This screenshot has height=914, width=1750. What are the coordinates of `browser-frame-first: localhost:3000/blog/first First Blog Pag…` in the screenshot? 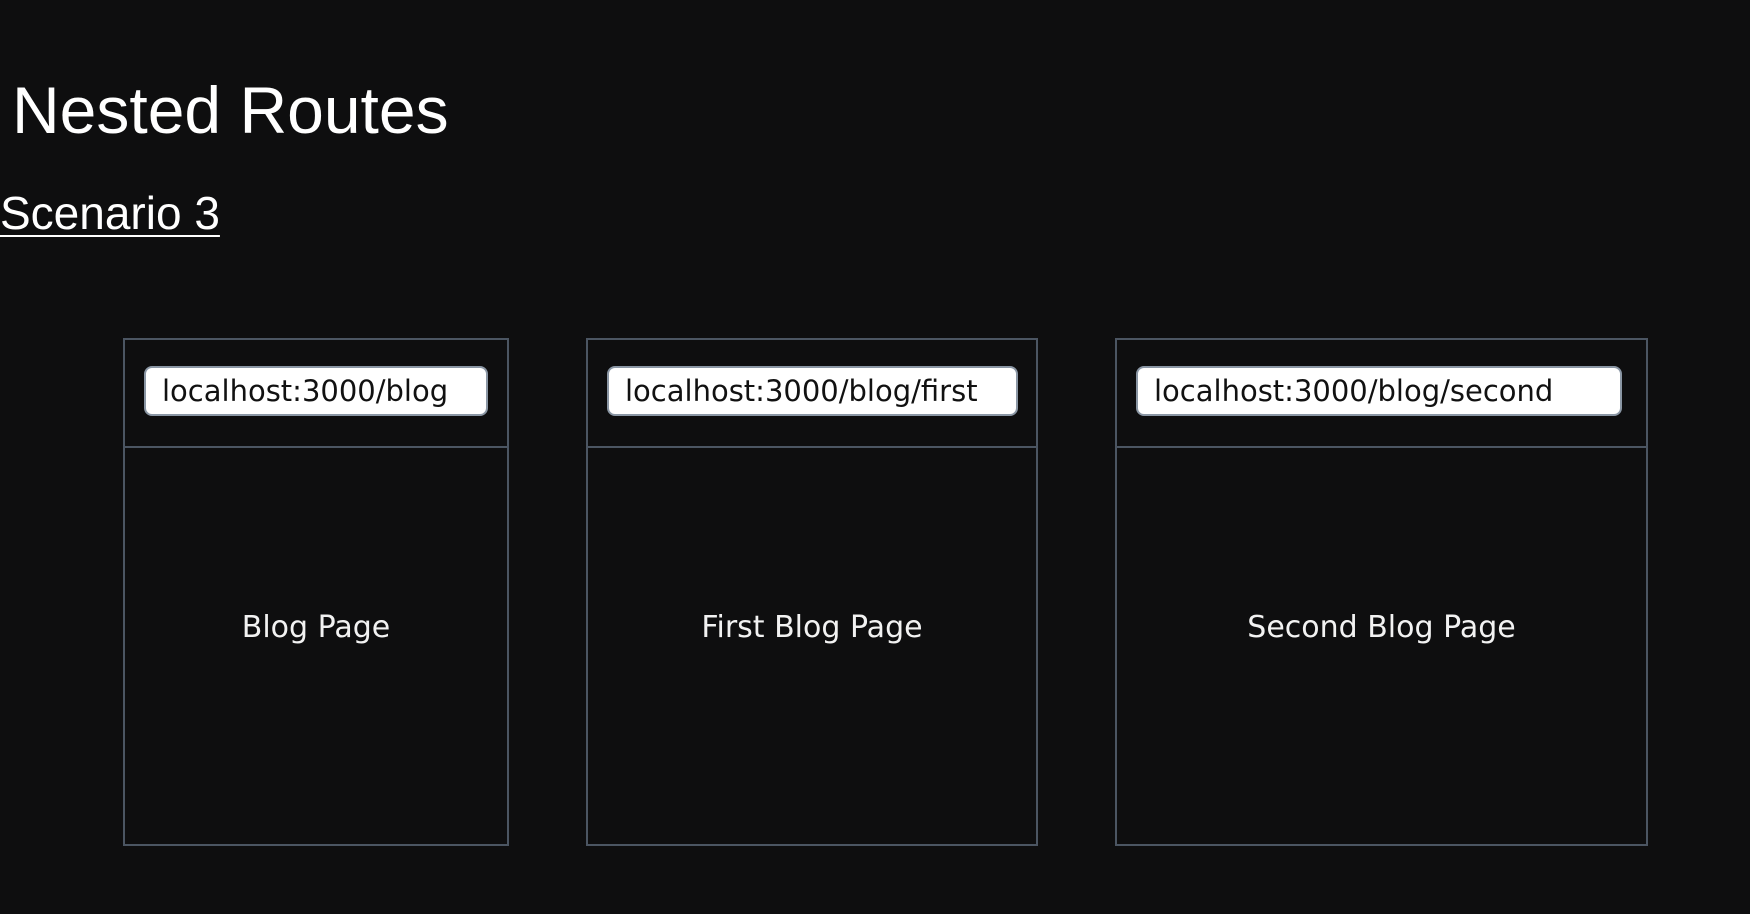 It's located at (812, 592).